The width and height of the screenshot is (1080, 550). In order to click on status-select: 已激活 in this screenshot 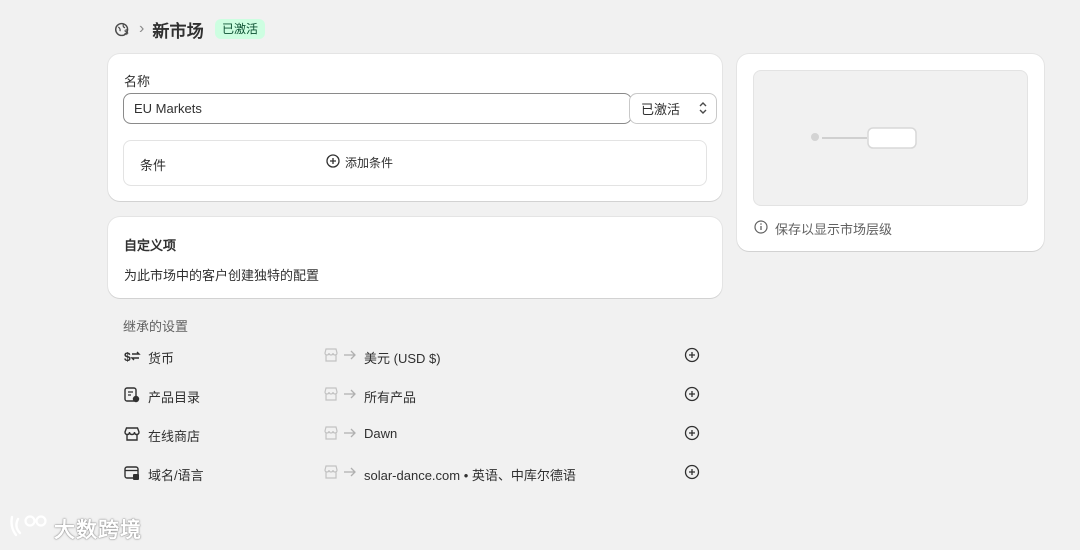, I will do `click(673, 108)`.